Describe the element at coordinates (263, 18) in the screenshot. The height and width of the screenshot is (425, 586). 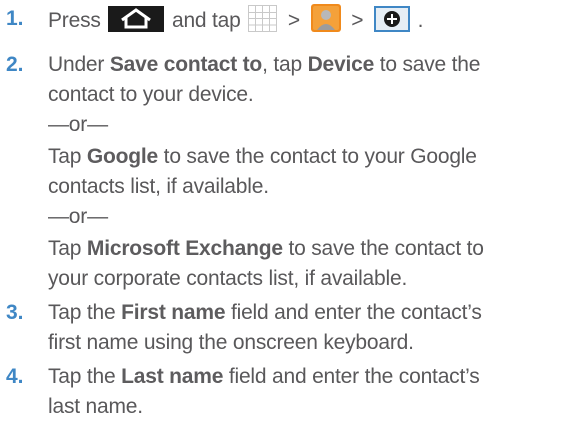
I see `apps-grid-icon` at that location.